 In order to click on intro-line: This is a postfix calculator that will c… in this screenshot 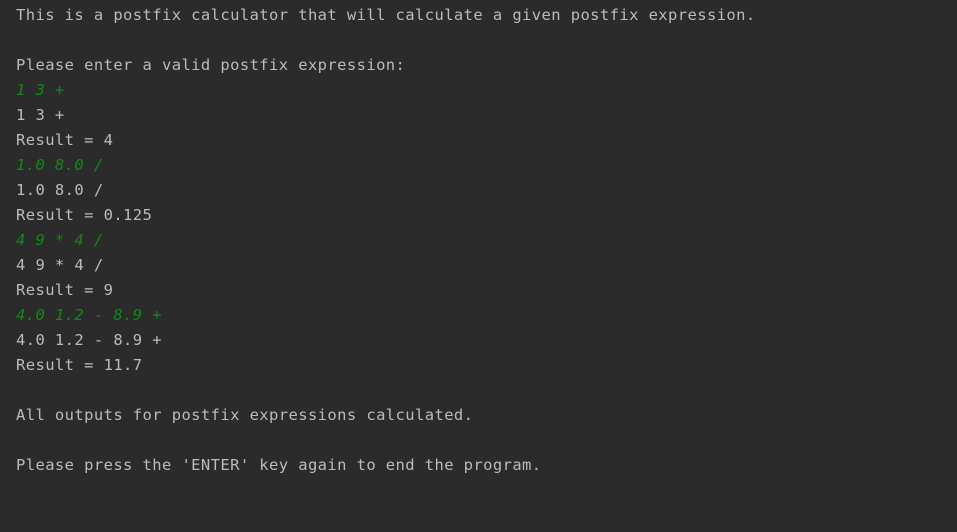, I will do `click(386, 15)`.